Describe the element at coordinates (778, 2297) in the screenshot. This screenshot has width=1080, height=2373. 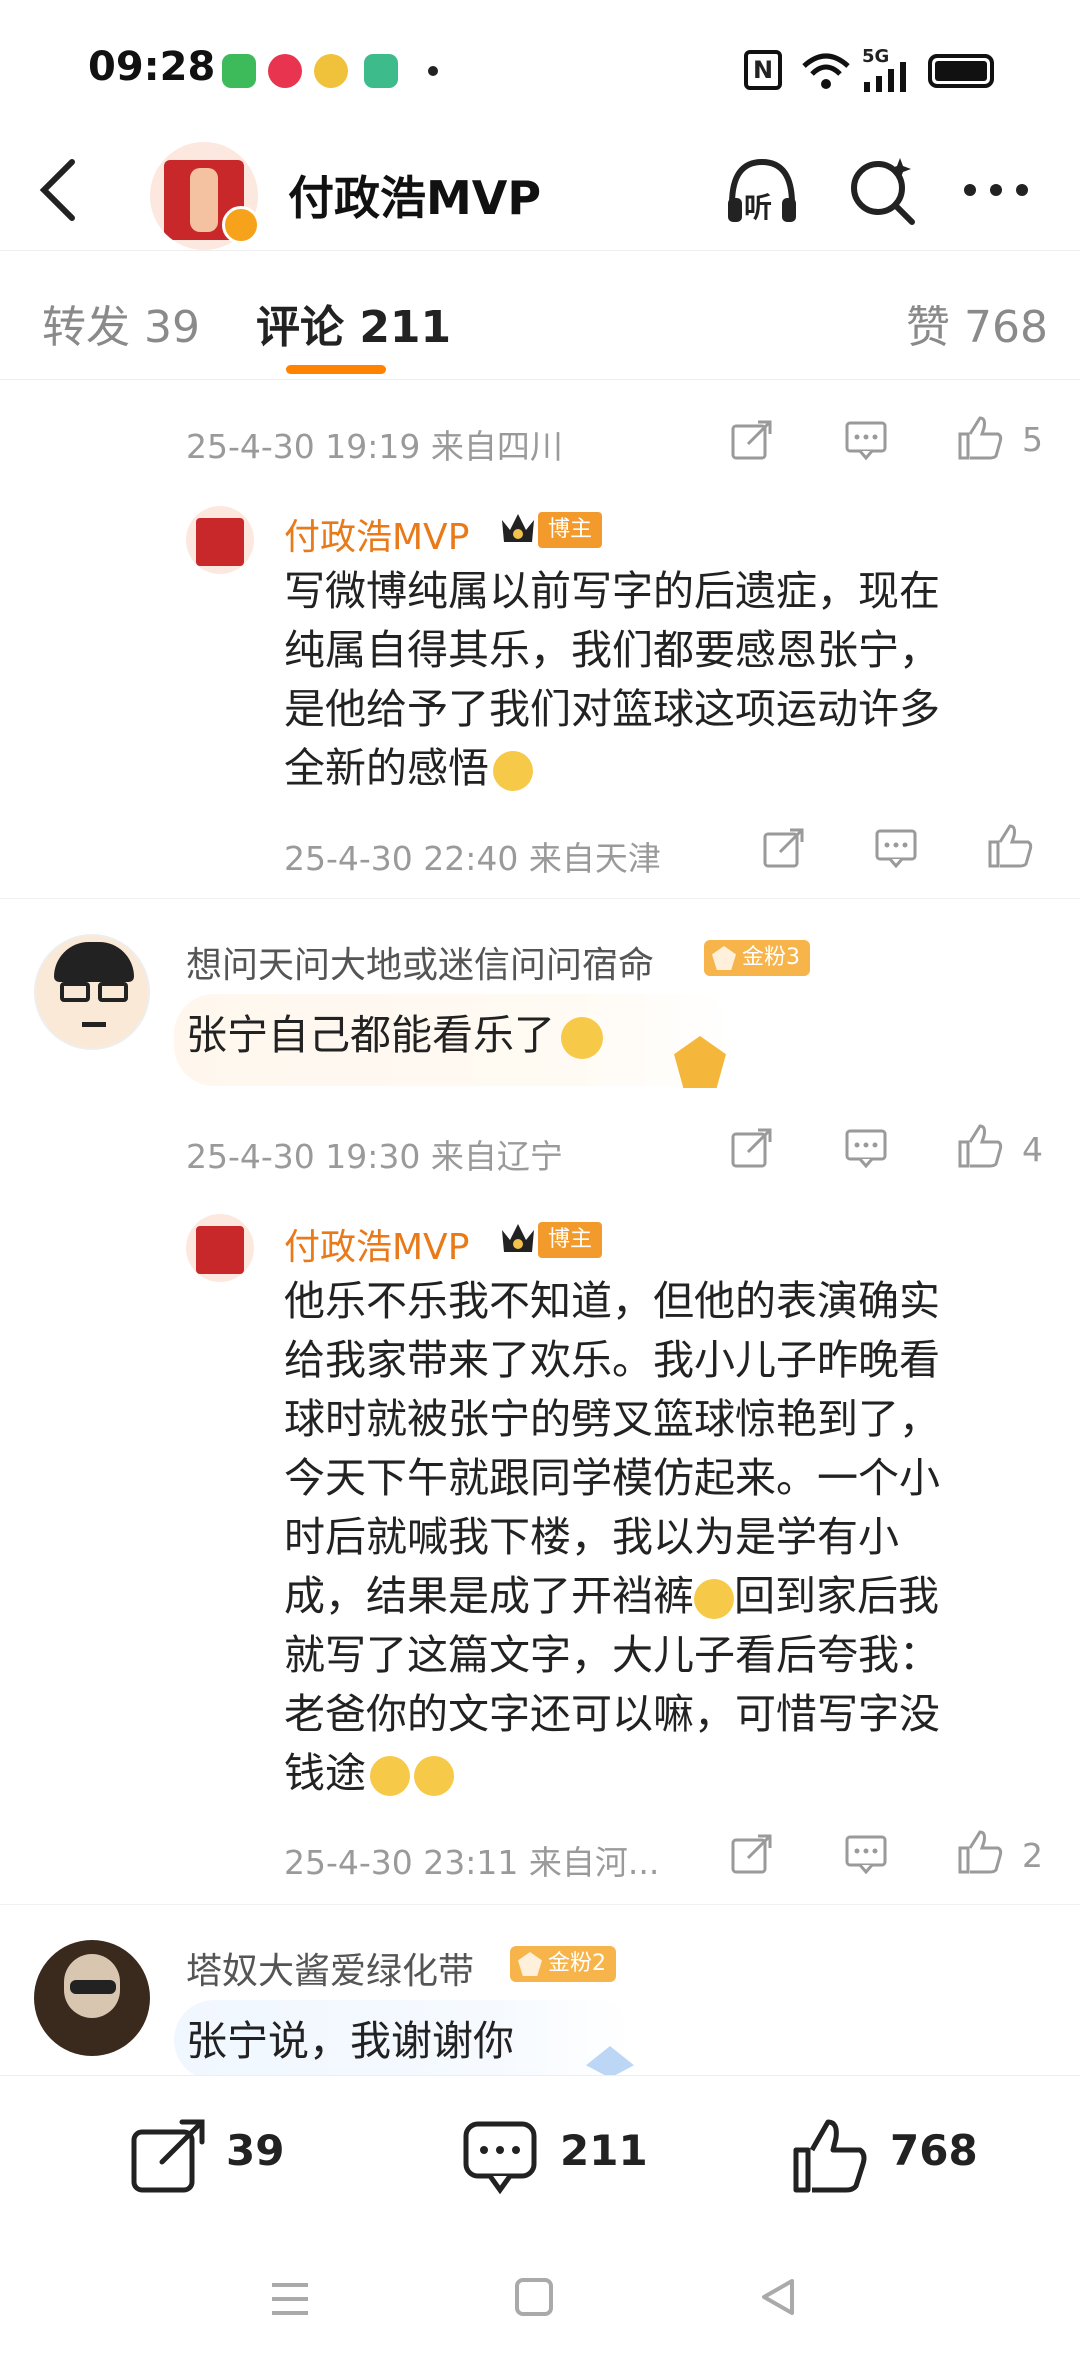
I see `back-triangle-icon` at that location.